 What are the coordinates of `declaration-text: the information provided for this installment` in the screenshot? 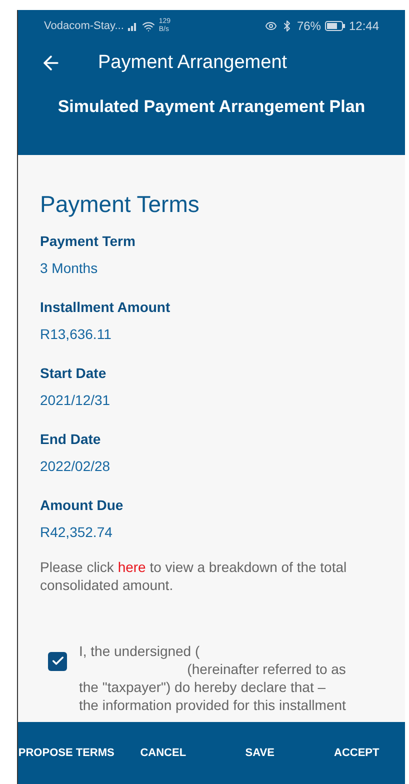 It's located at (212, 705).